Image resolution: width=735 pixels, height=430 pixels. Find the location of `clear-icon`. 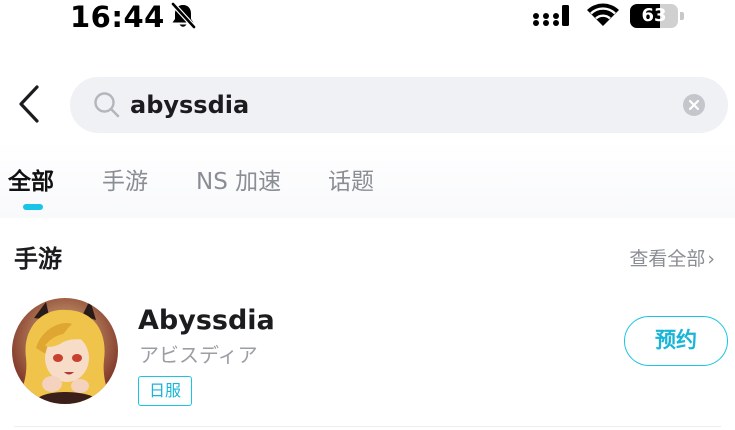

clear-icon is located at coordinates (694, 105).